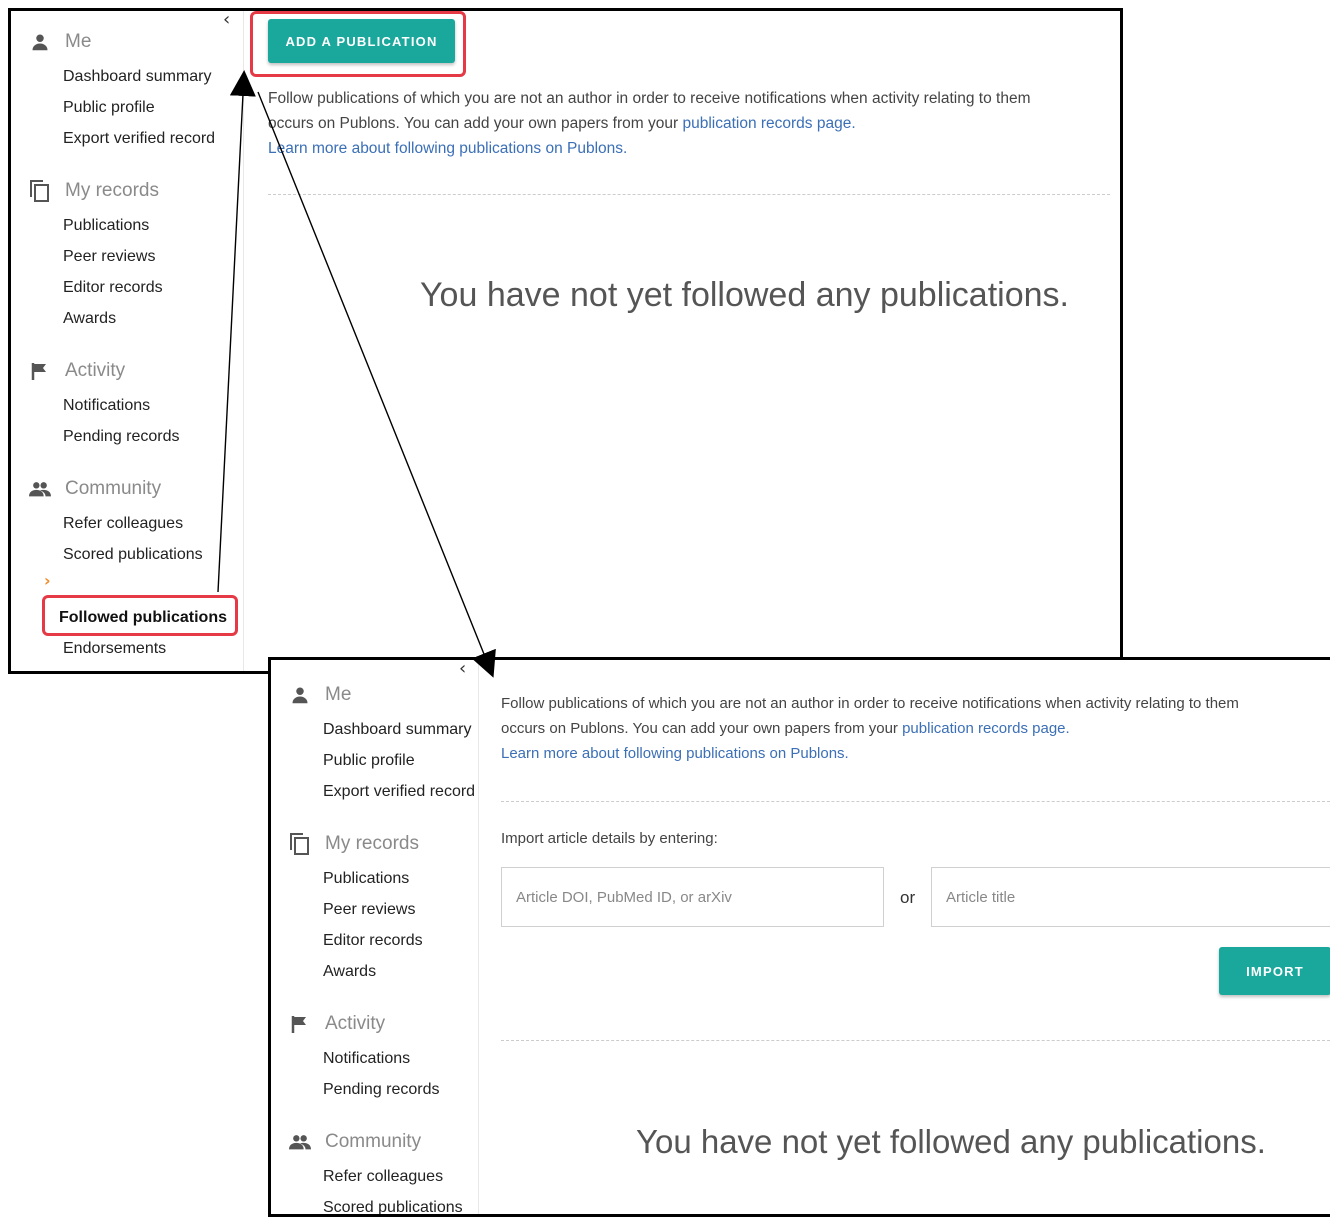  Describe the element at coordinates (692, 897) in the screenshot. I see `article-doi-input` at that location.